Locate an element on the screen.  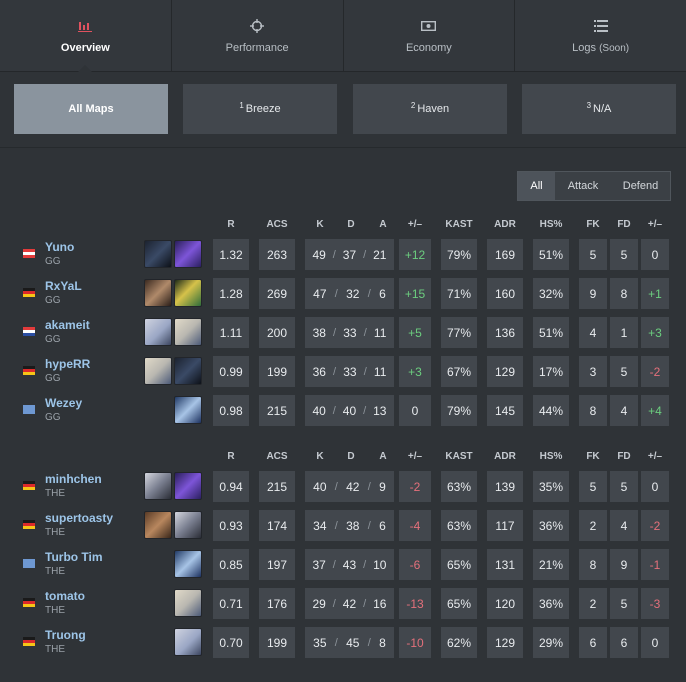
assists-value: 8 is located at coordinates (382, 642).